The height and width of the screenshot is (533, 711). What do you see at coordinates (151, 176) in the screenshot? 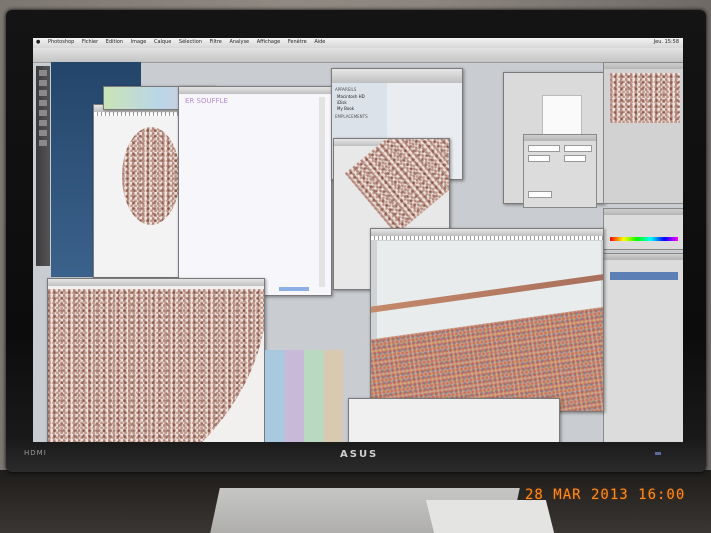
I see `speckled-oval-image` at bounding box center [151, 176].